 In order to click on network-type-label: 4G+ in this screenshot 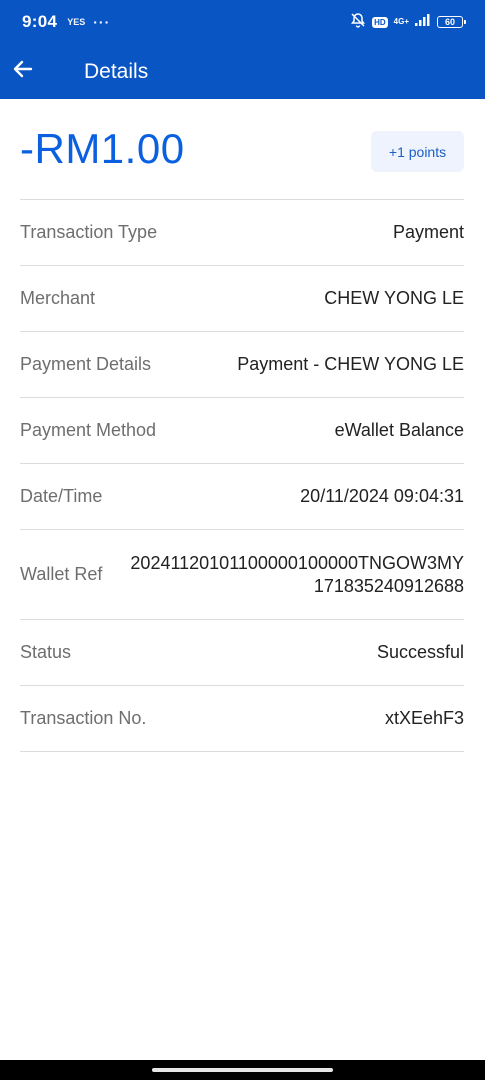, I will do `click(401, 21)`.